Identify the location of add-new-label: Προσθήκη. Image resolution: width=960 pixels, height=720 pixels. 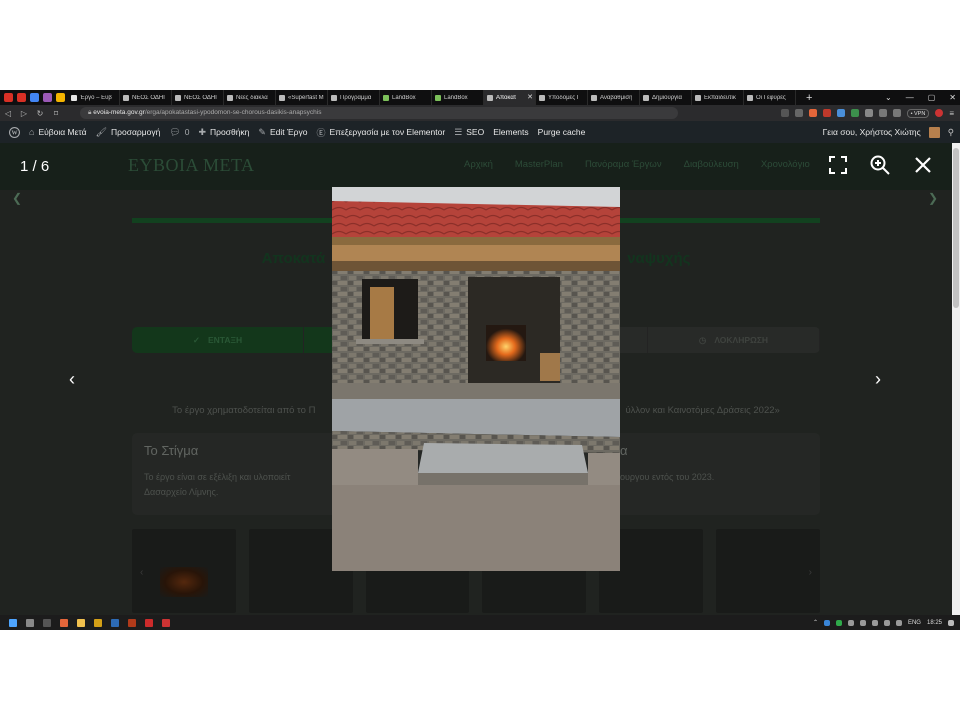
(230, 132).